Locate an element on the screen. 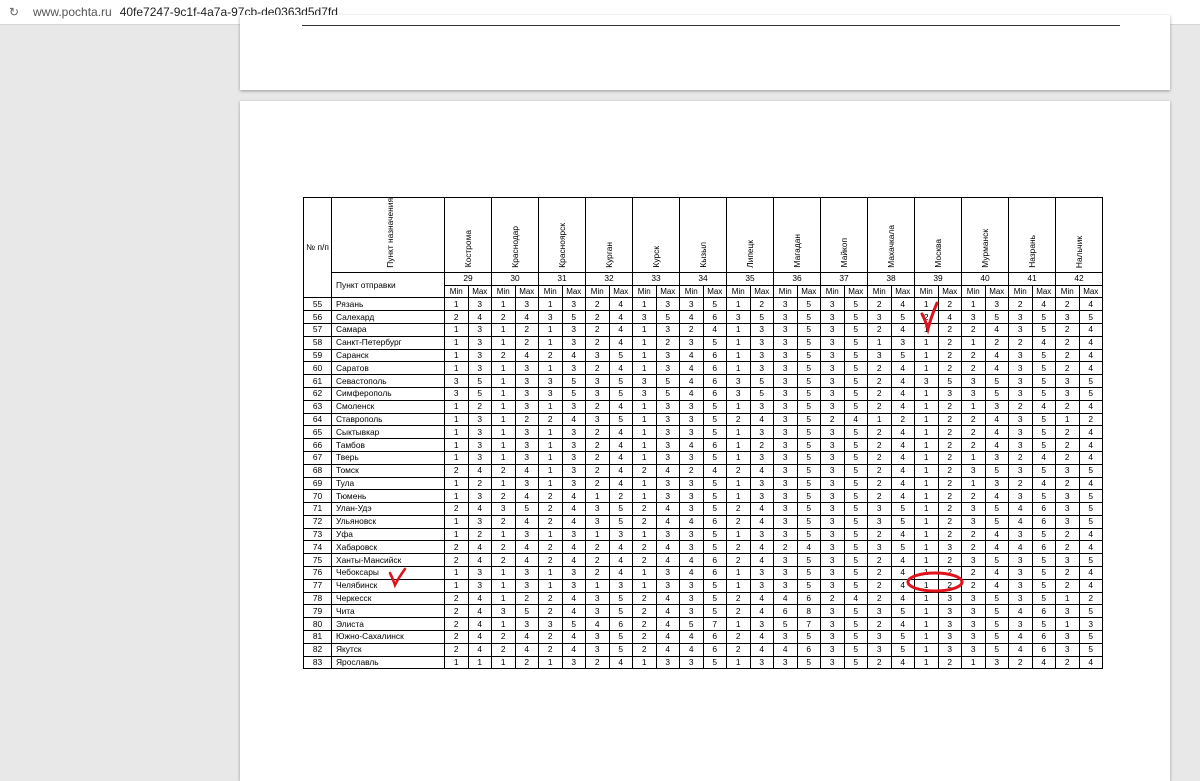 The image size is (1200, 781). row-number: 72 is located at coordinates (317, 521).